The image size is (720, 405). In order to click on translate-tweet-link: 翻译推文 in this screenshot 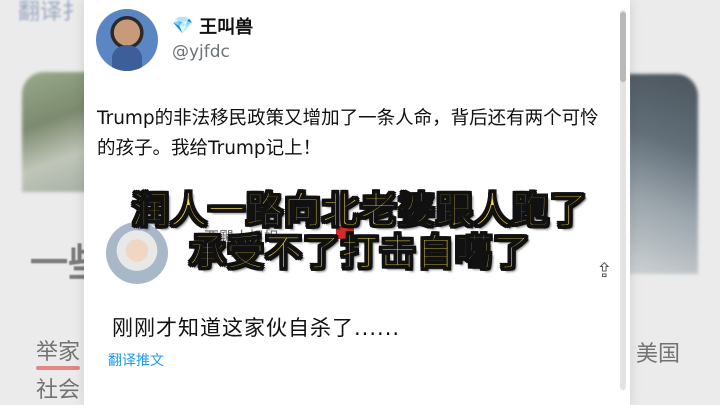, I will do `click(136, 360)`.